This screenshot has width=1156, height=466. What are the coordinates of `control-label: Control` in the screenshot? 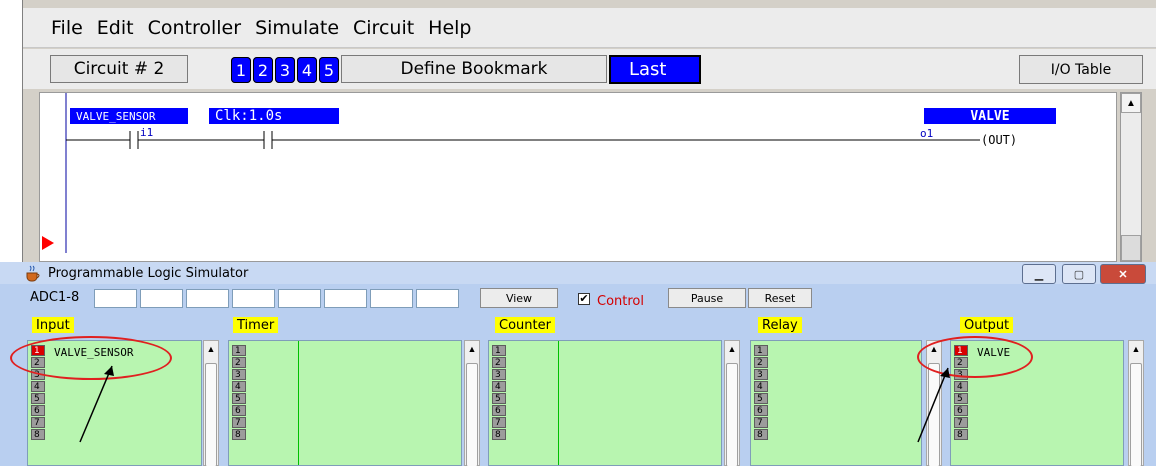 It's located at (620, 301).